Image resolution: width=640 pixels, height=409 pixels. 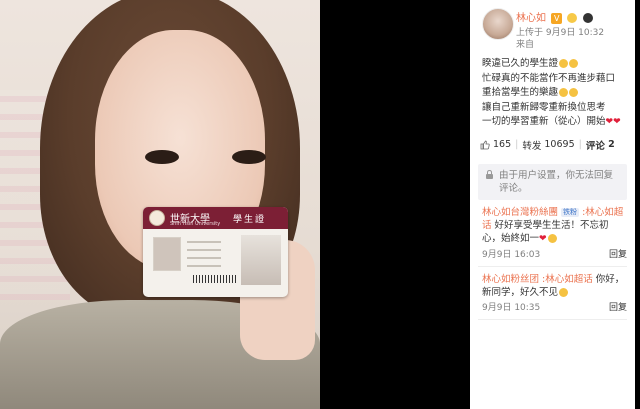 What do you see at coordinates (167, 254) in the screenshot?
I see `card-photo` at bounding box center [167, 254].